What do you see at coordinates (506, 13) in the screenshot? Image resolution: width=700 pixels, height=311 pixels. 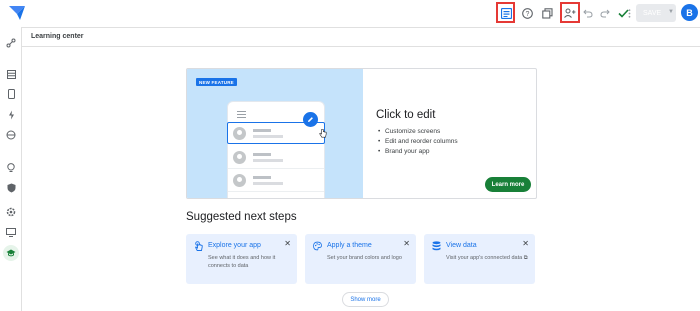 I see `preview-icon` at bounding box center [506, 13].